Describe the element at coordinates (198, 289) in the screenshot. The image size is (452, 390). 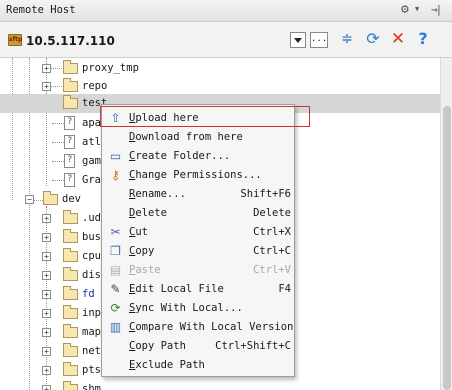
I see `menu-item-edit-local-file: ✎ Edit Local File F4` at that location.